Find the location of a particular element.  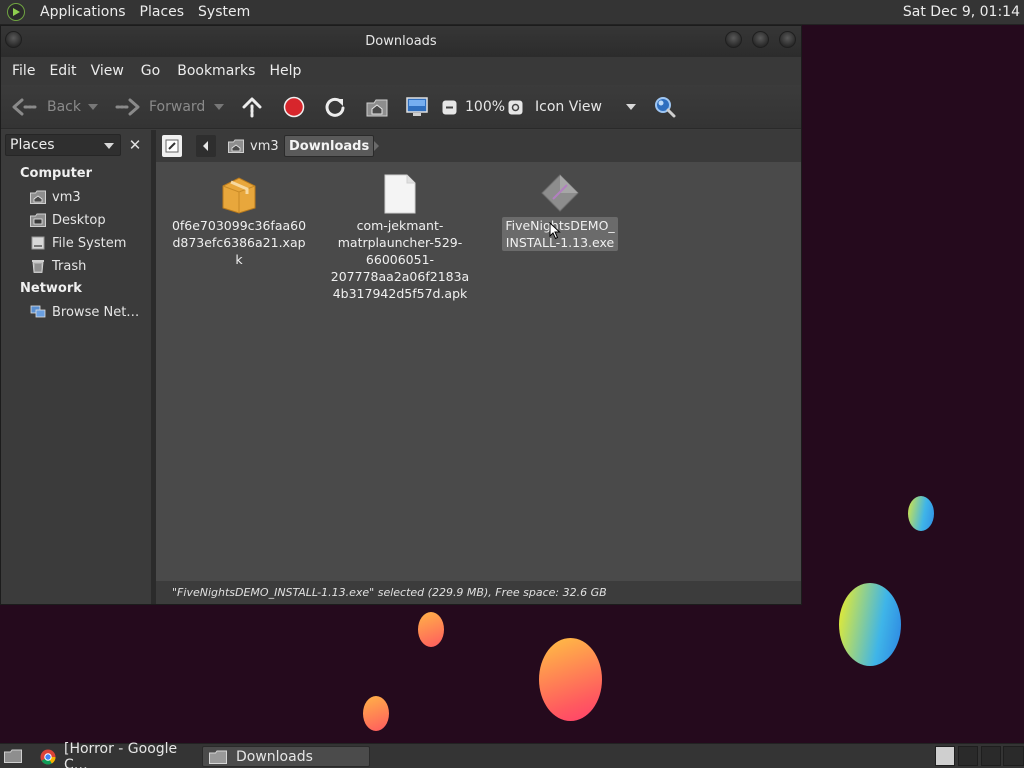

distro-logo-icon is located at coordinates (16, 12).